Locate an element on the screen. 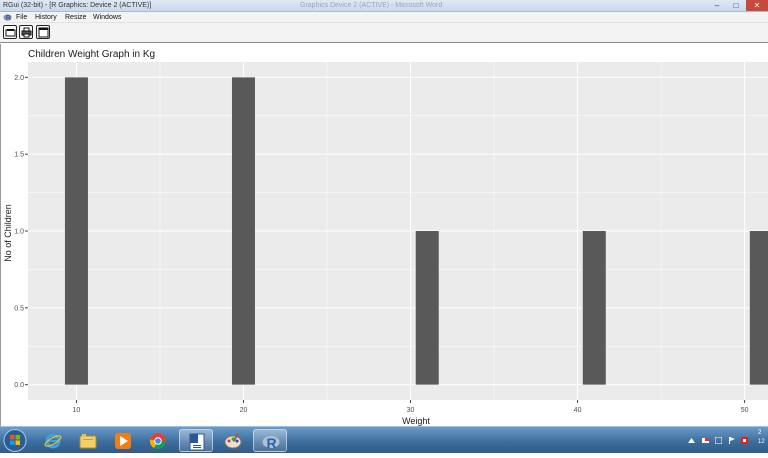 This screenshot has height=458, width=768. taskbar-chrome is located at coordinates (158, 440).